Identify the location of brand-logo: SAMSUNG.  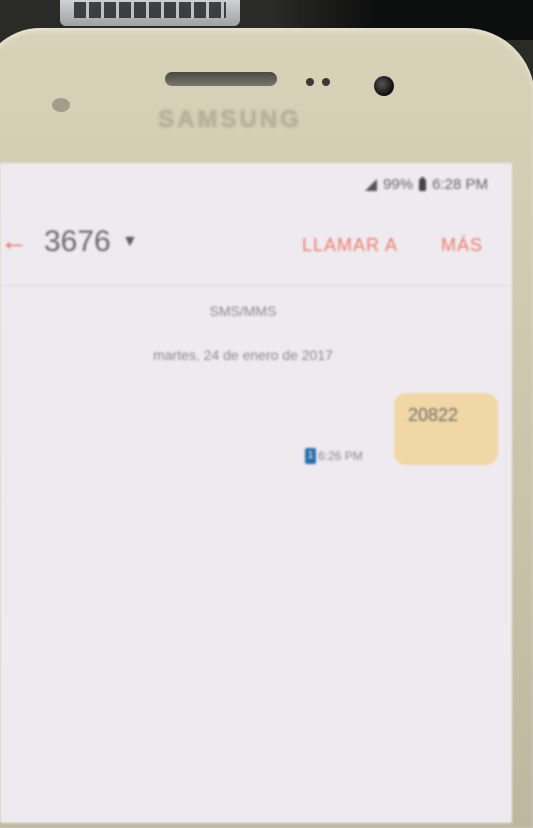
(230, 119).